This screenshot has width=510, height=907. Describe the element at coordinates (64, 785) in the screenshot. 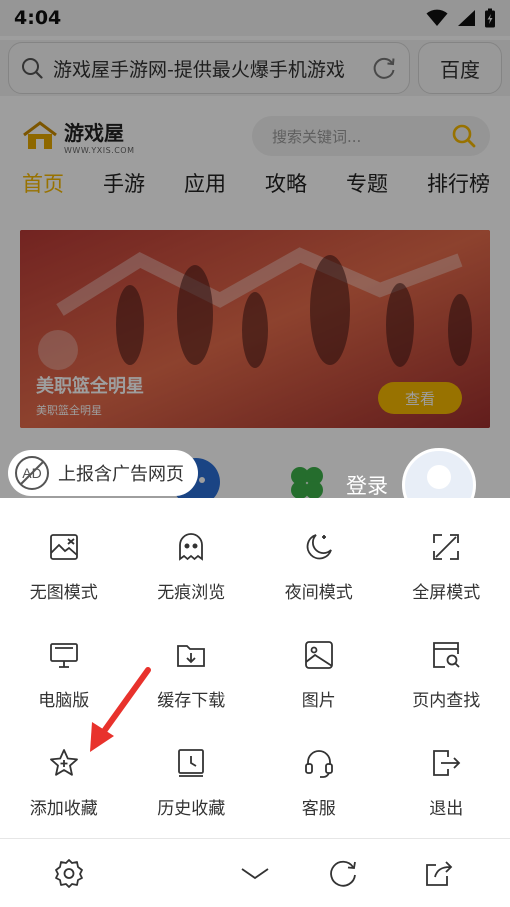

I see `menu-add-favorite: 添加收藏` at that location.